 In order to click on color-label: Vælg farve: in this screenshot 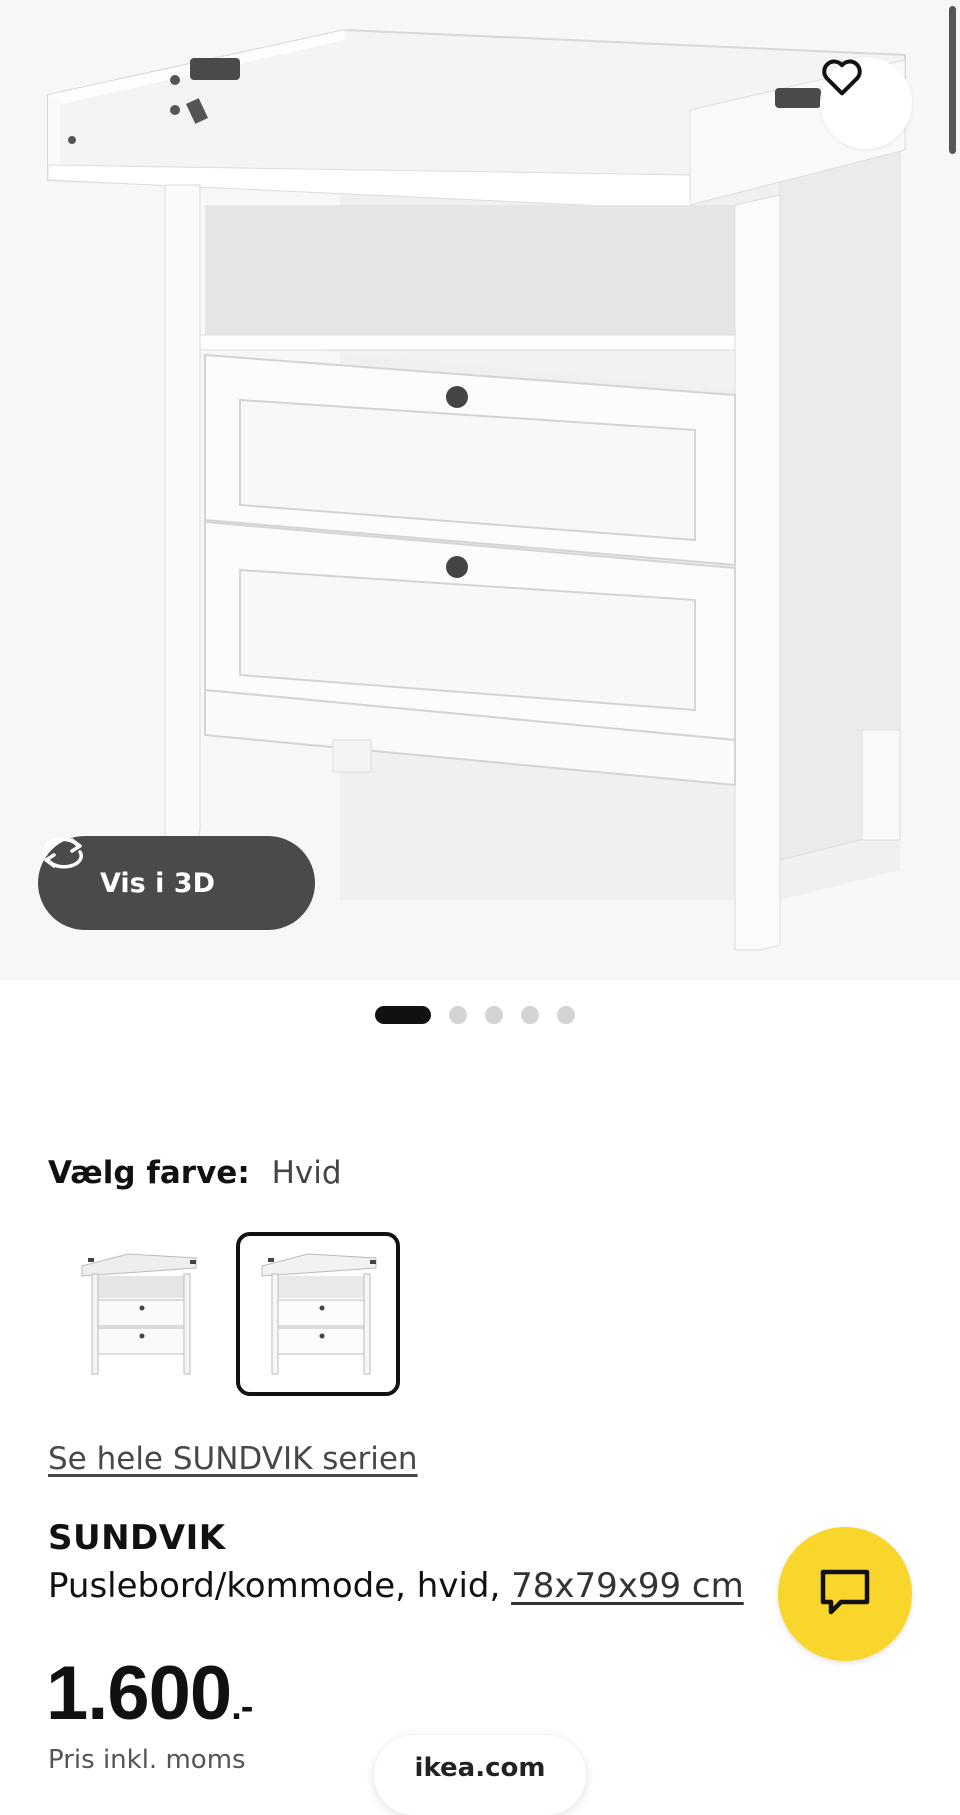, I will do `click(149, 1173)`.